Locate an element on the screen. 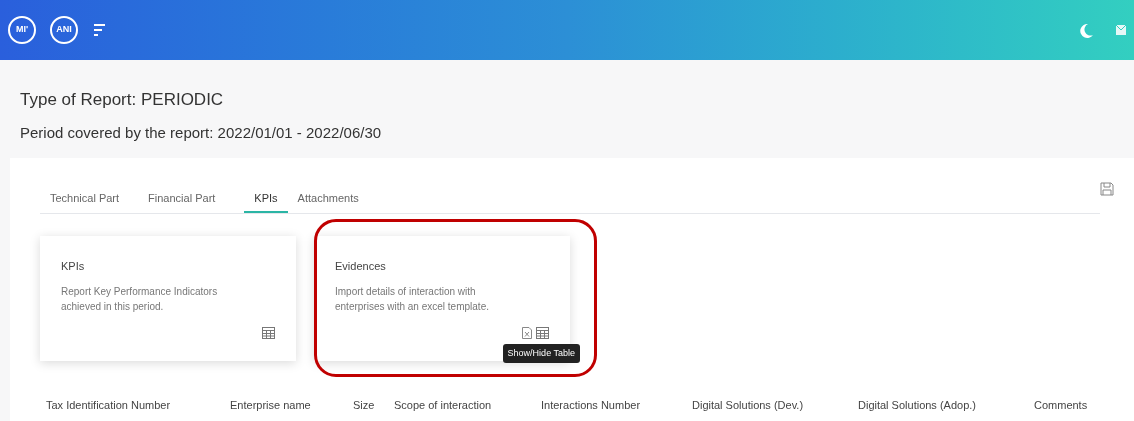  logo-badge: MI' is located at coordinates (22, 30).